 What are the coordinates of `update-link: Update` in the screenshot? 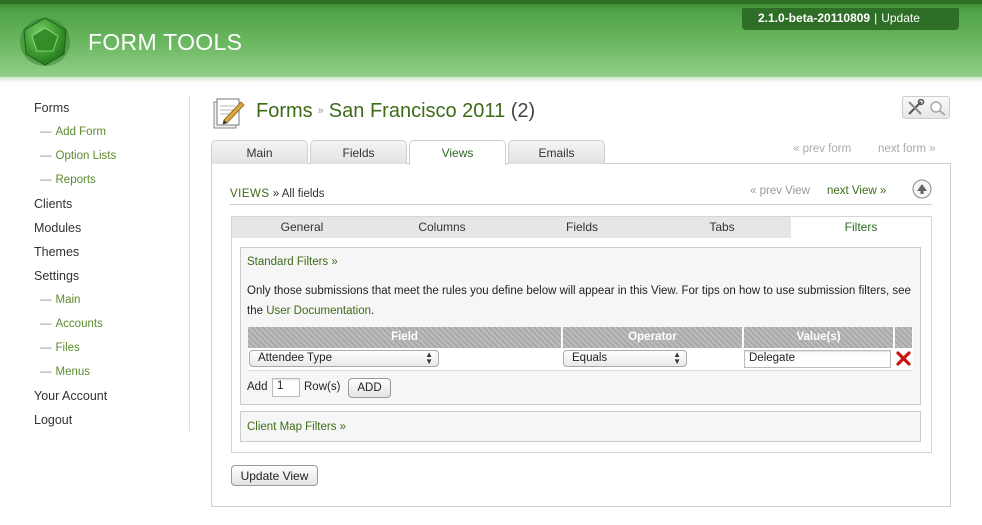 It's located at (900, 18).